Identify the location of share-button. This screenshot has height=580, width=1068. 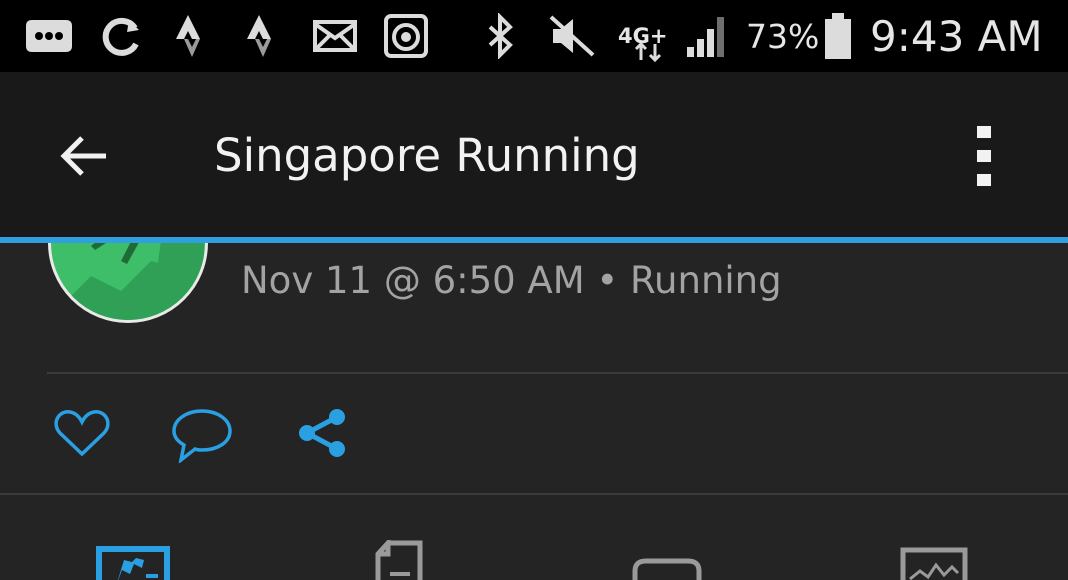
(322, 433).